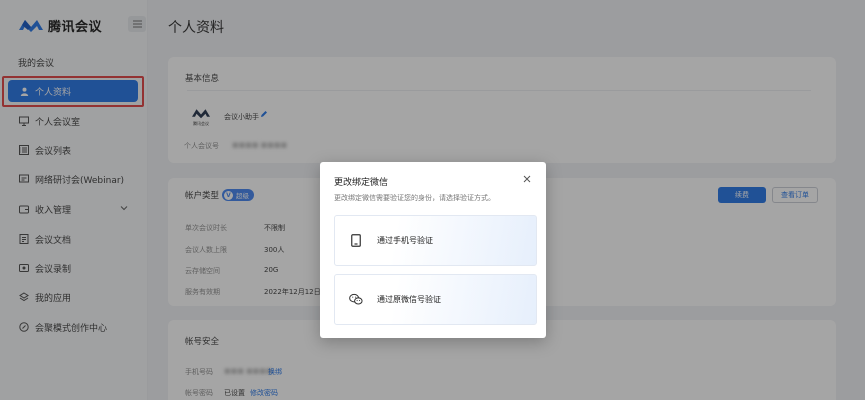 The height and width of the screenshot is (400, 865). What do you see at coordinates (405, 240) in the screenshot?
I see `option-label: 通过手机号验证` at bounding box center [405, 240].